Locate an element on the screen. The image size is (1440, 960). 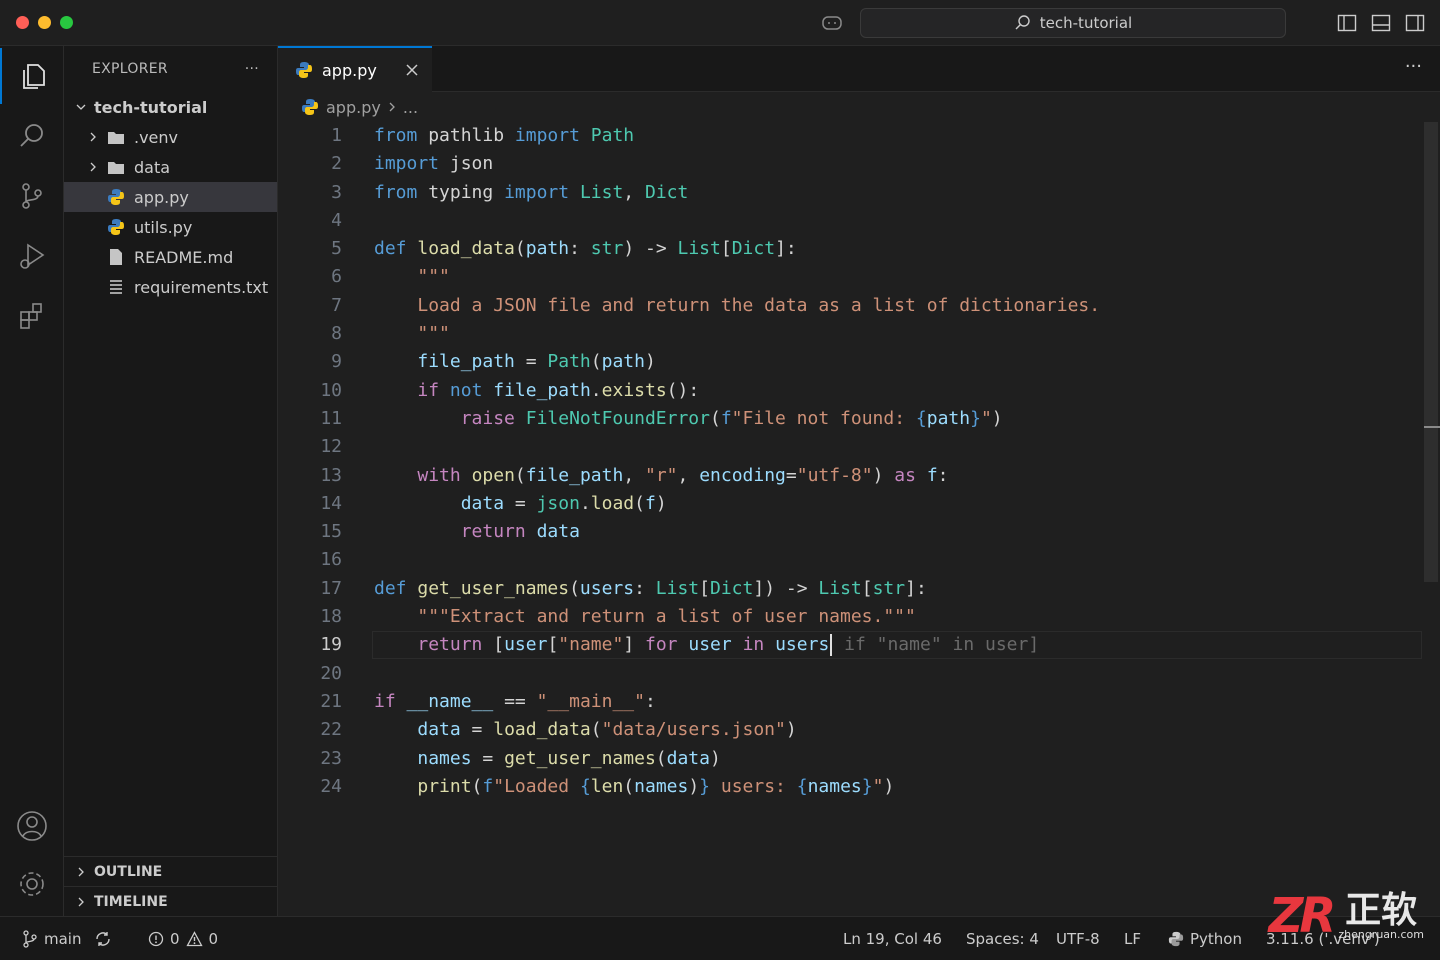
code-line: 3 from typing import List, Dict is located at coordinates (850, 193).